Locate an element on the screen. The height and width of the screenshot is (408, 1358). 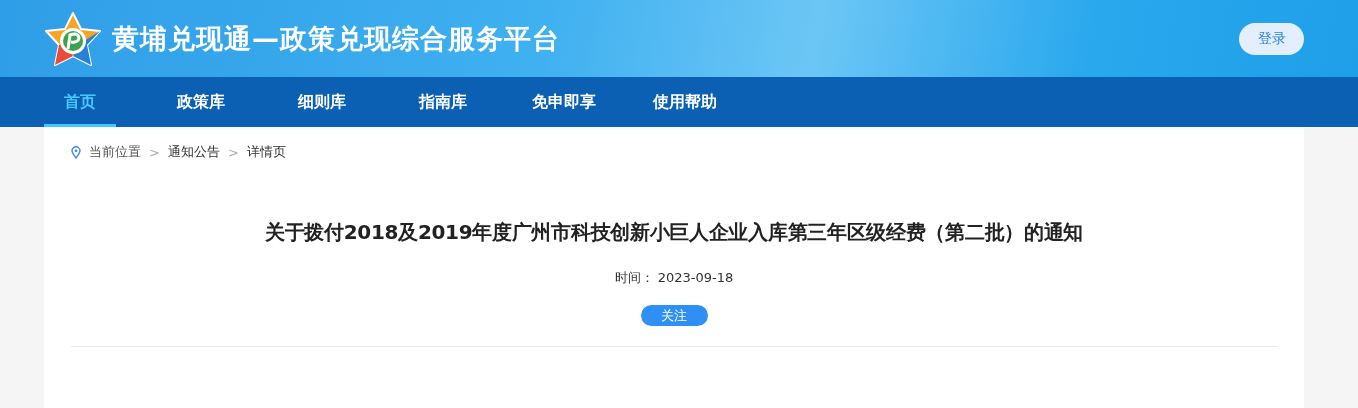
star-logo-icon is located at coordinates (73, 38).